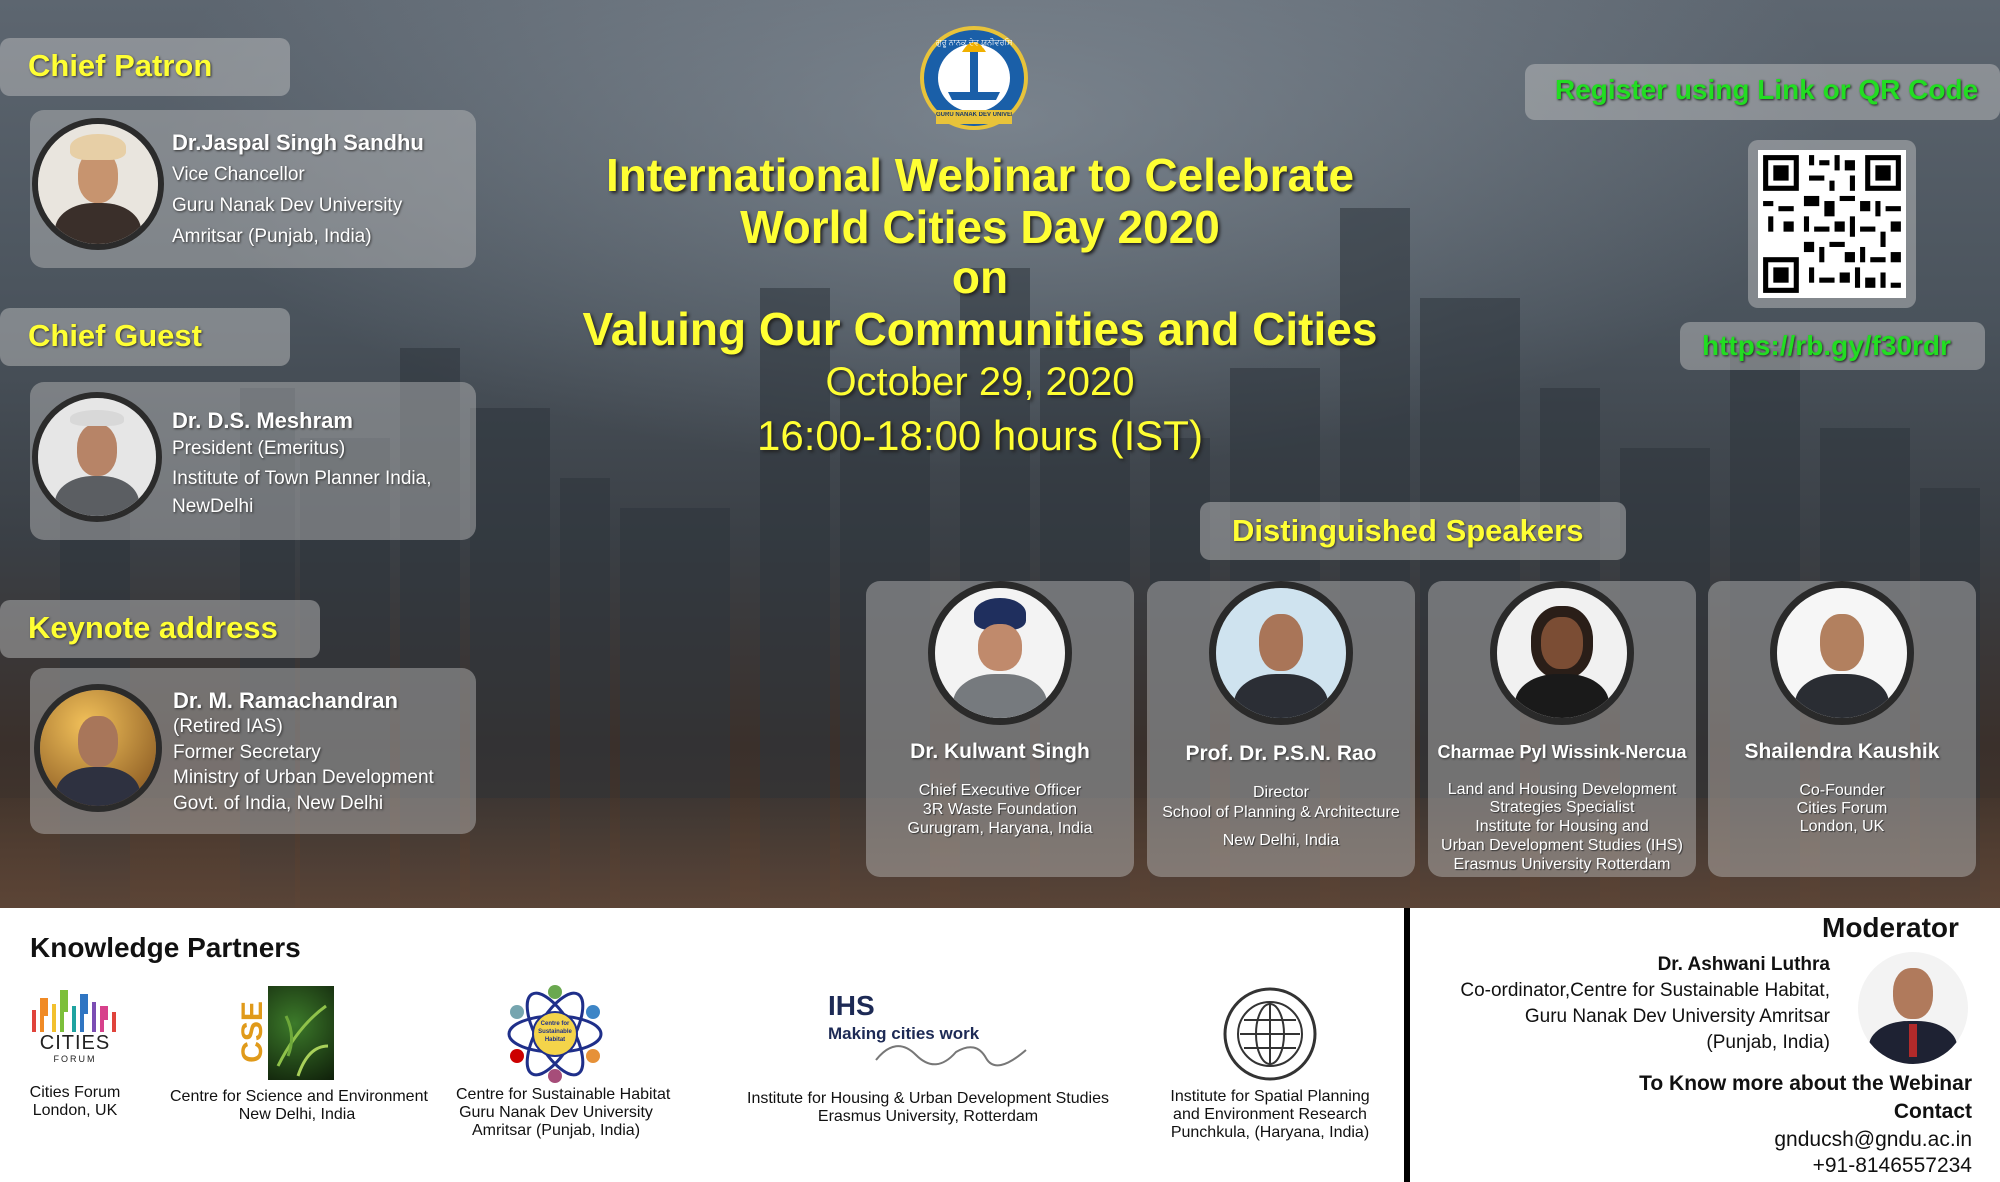  I want to click on chief-patron-photo, so click(98, 184).